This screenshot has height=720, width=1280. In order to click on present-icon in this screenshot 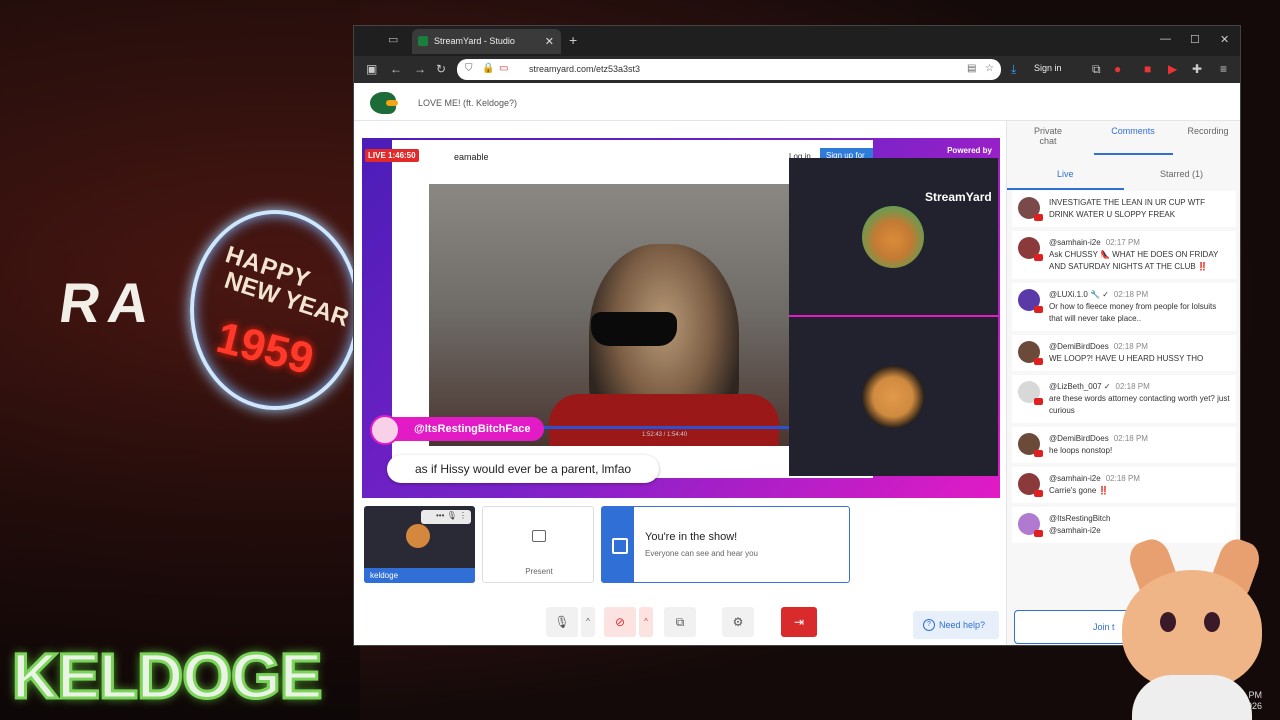, I will do `click(539, 536)`.